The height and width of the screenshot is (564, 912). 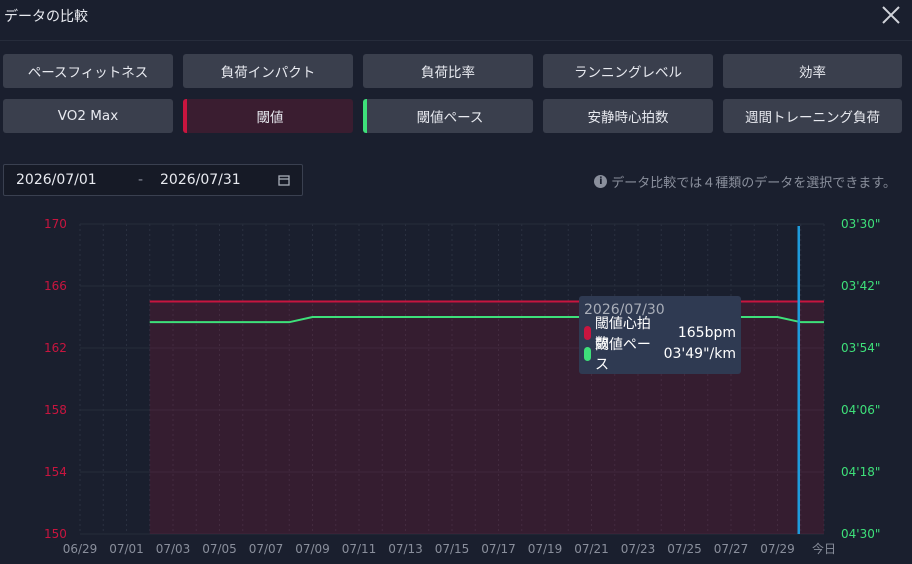 What do you see at coordinates (55, 348) in the screenshot?
I see `y-left-tick-label: 162` at bounding box center [55, 348].